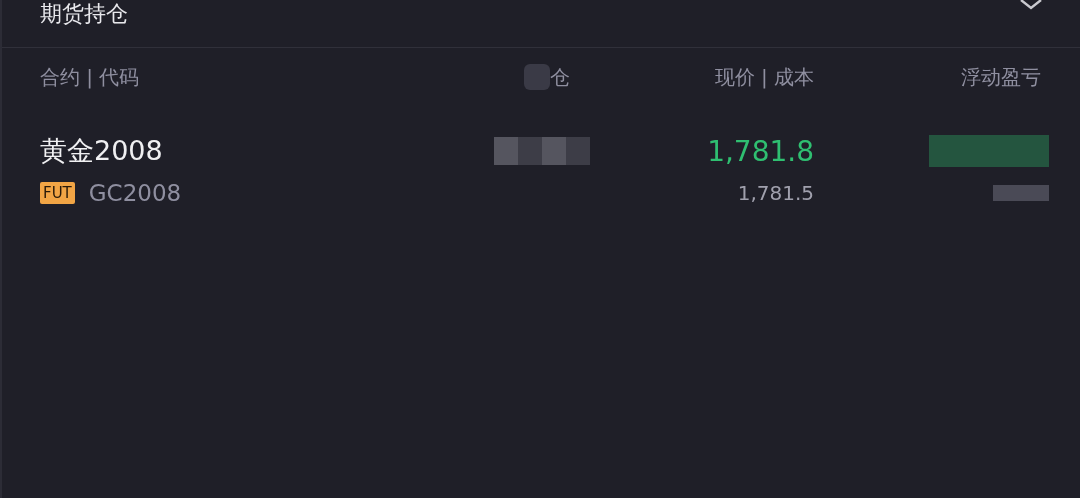  Describe the element at coordinates (560, 77) in the screenshot. I see `column-header: 仓` at that location.